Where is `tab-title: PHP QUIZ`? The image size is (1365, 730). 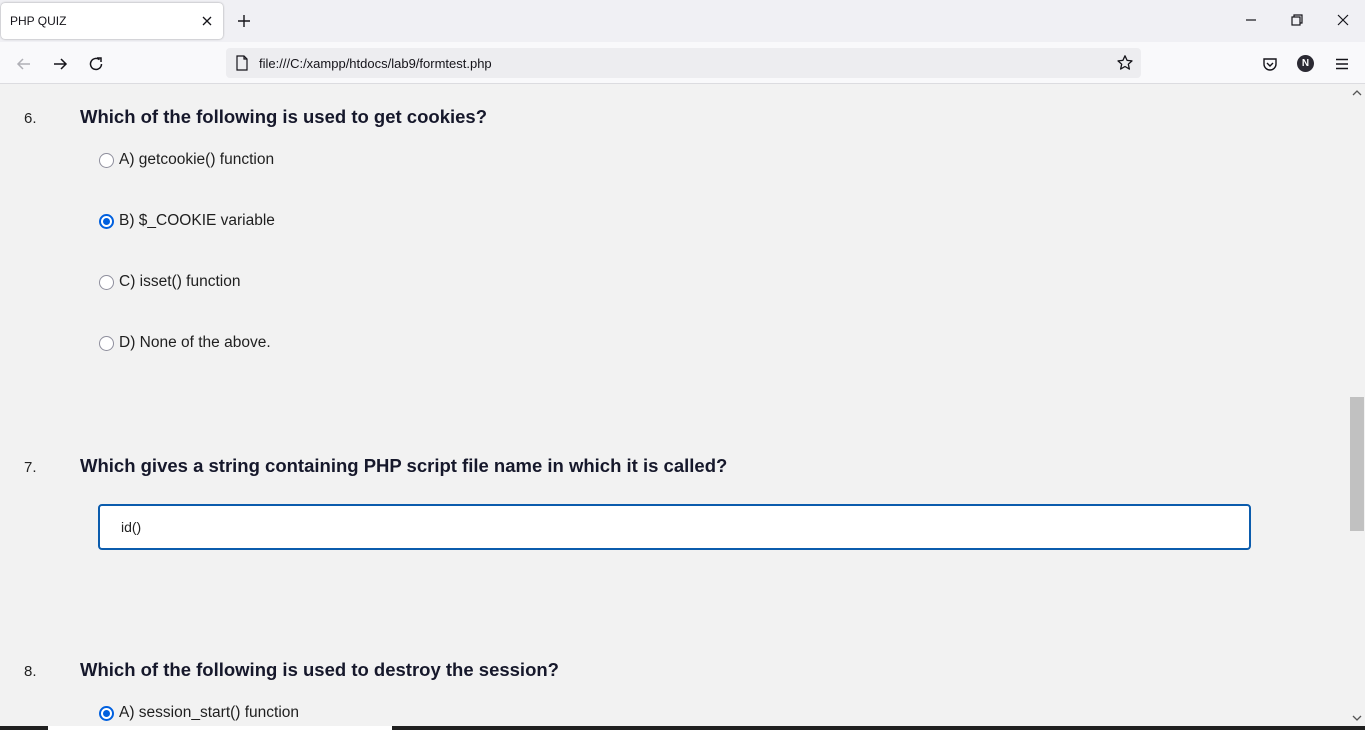
tab-title: PHP QUIZ is located at coordinates (38, 21).